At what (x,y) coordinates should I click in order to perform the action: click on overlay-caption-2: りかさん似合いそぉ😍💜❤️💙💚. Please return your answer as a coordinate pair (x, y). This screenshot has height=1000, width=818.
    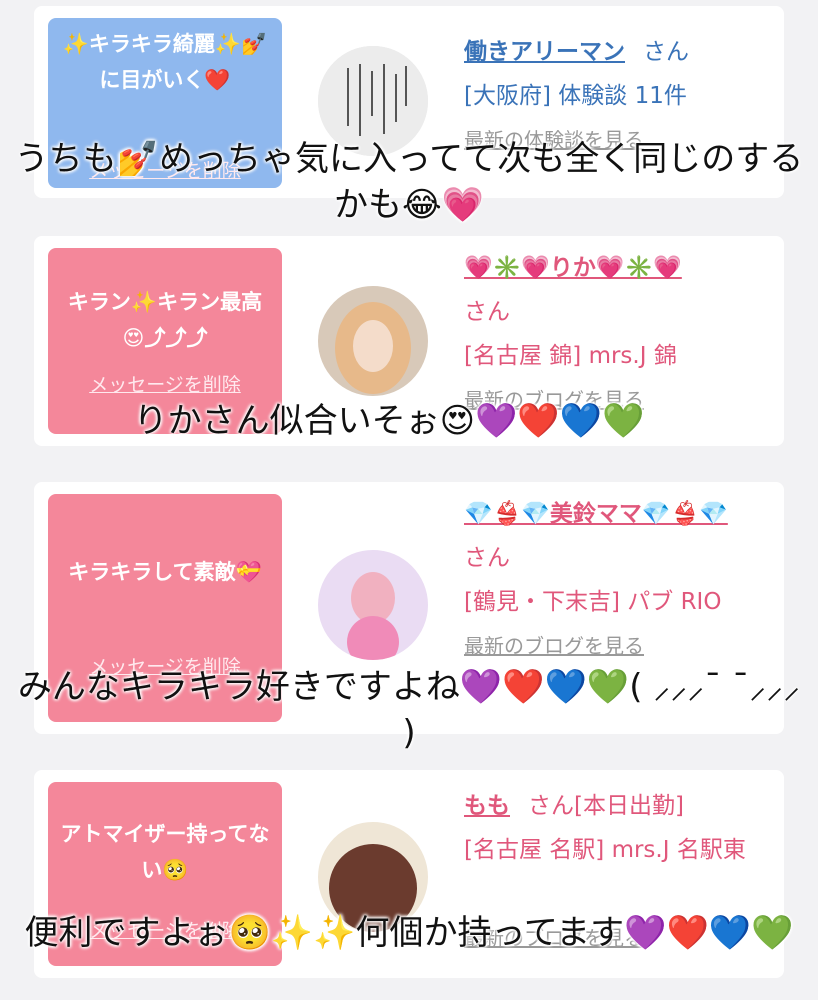
    Looking at the image, I should click on (389, 421).